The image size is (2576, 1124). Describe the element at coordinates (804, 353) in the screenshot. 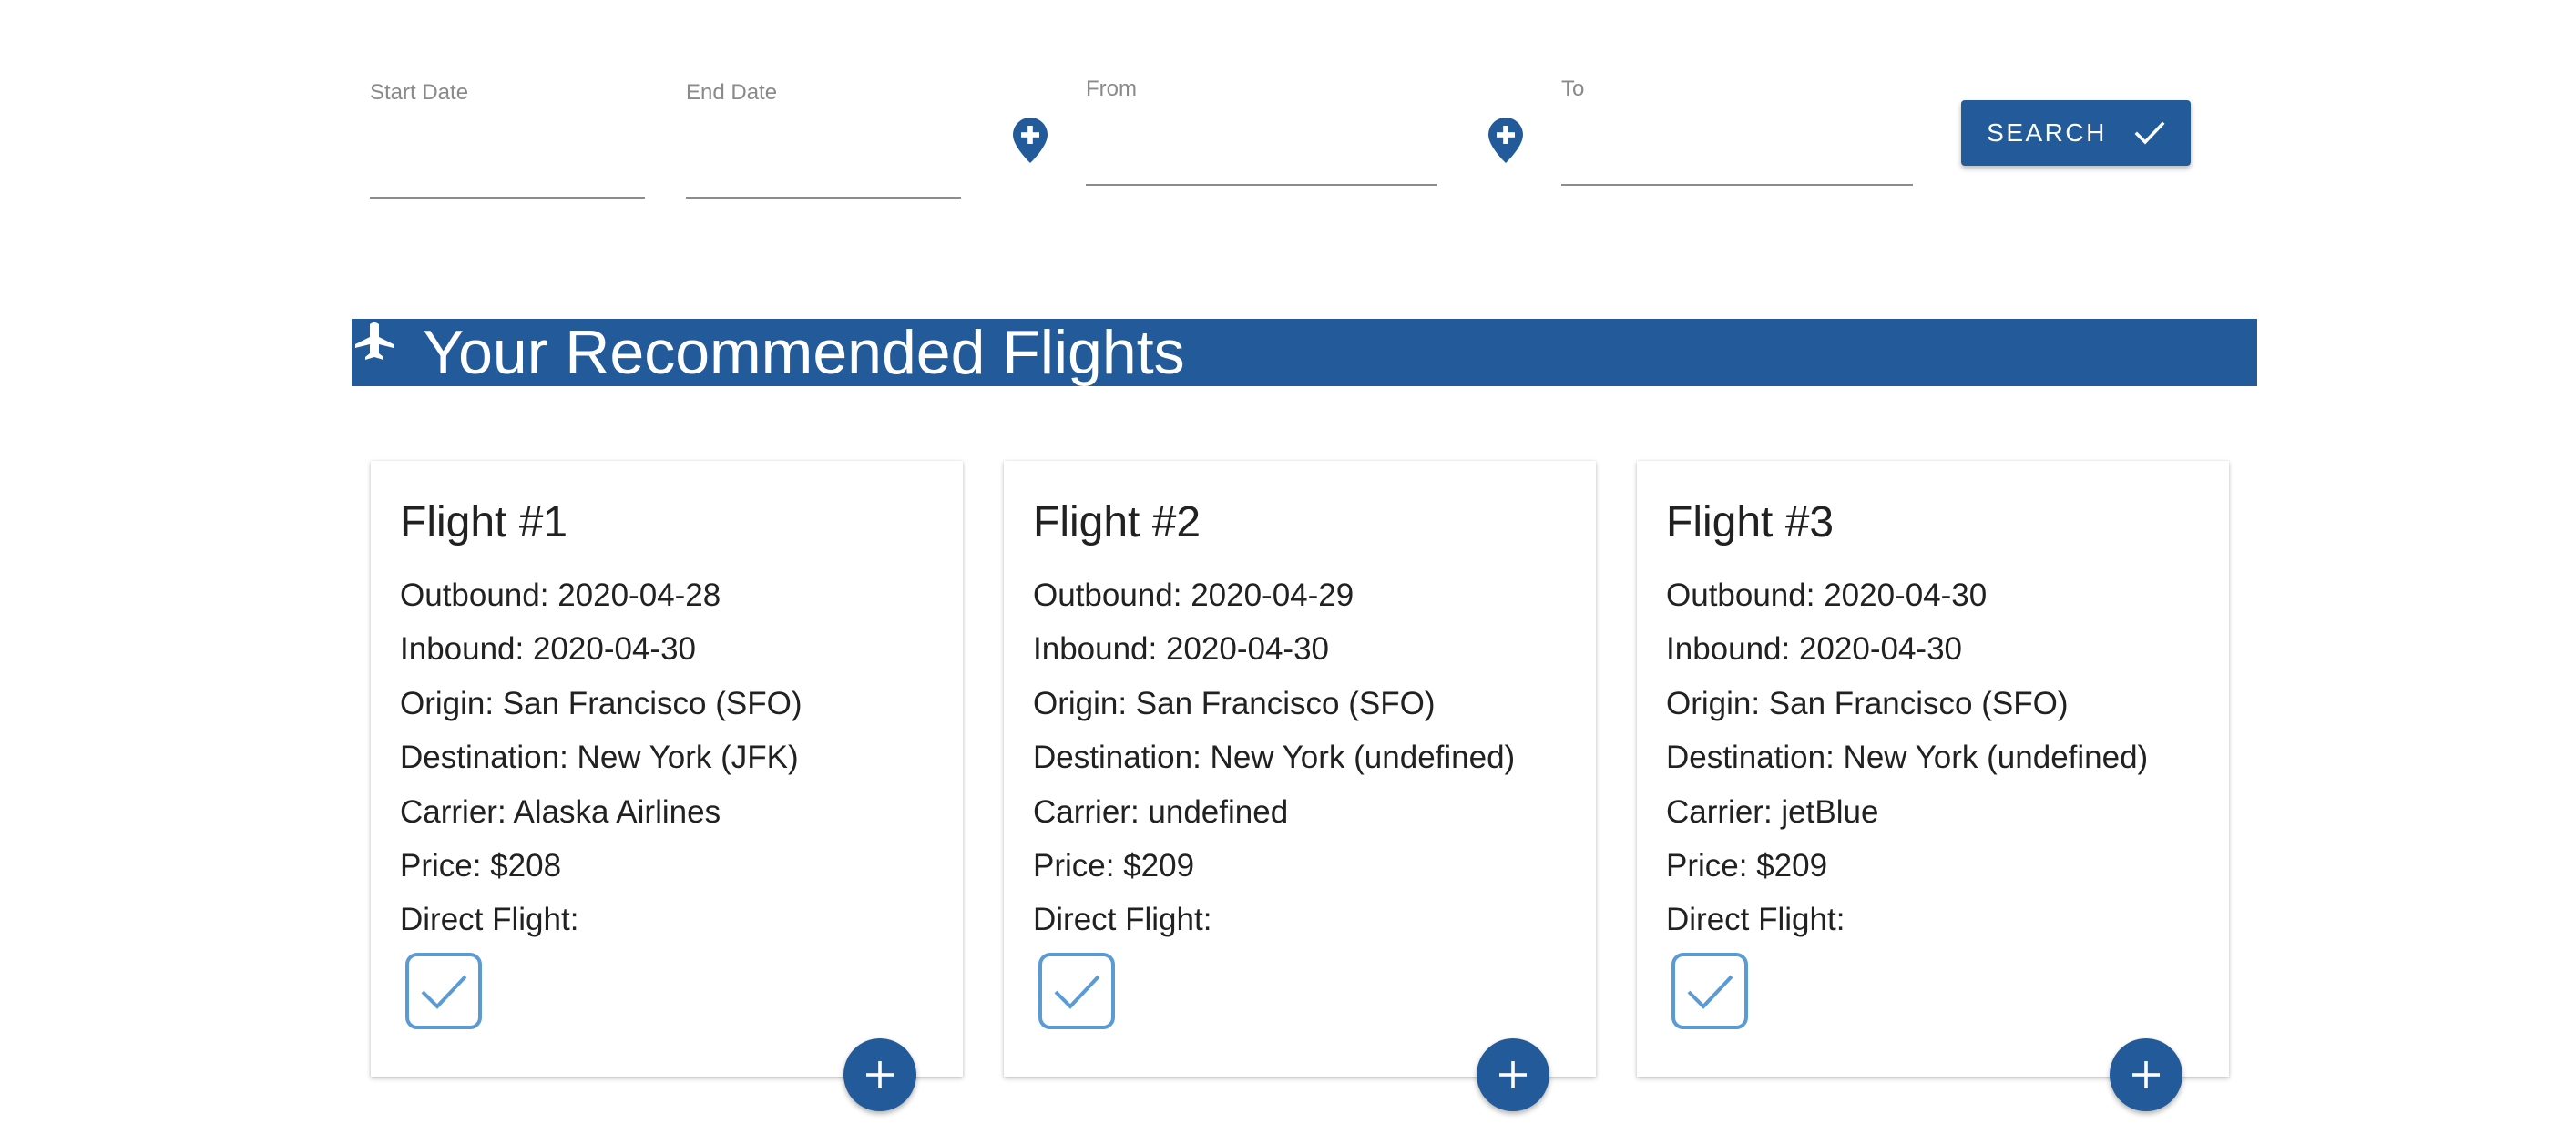

I see `page-title: Your Recommended Flights` at that location.